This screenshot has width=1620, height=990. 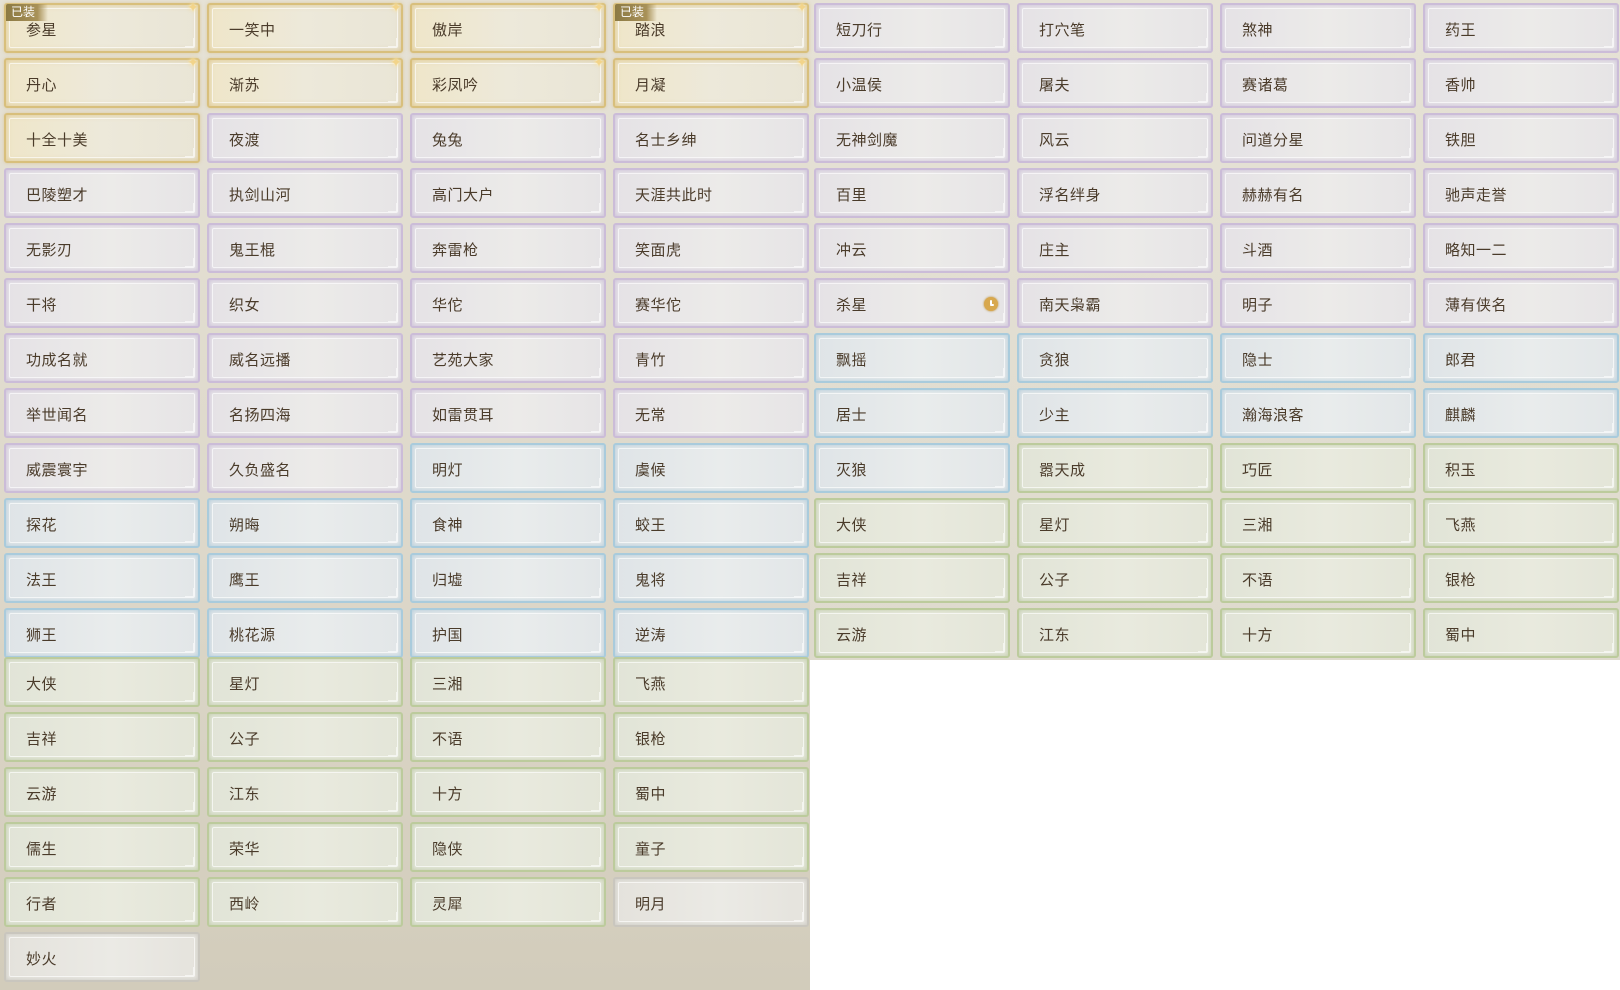 I want to click on title-tag: 居士, so click(x=912, y=413).